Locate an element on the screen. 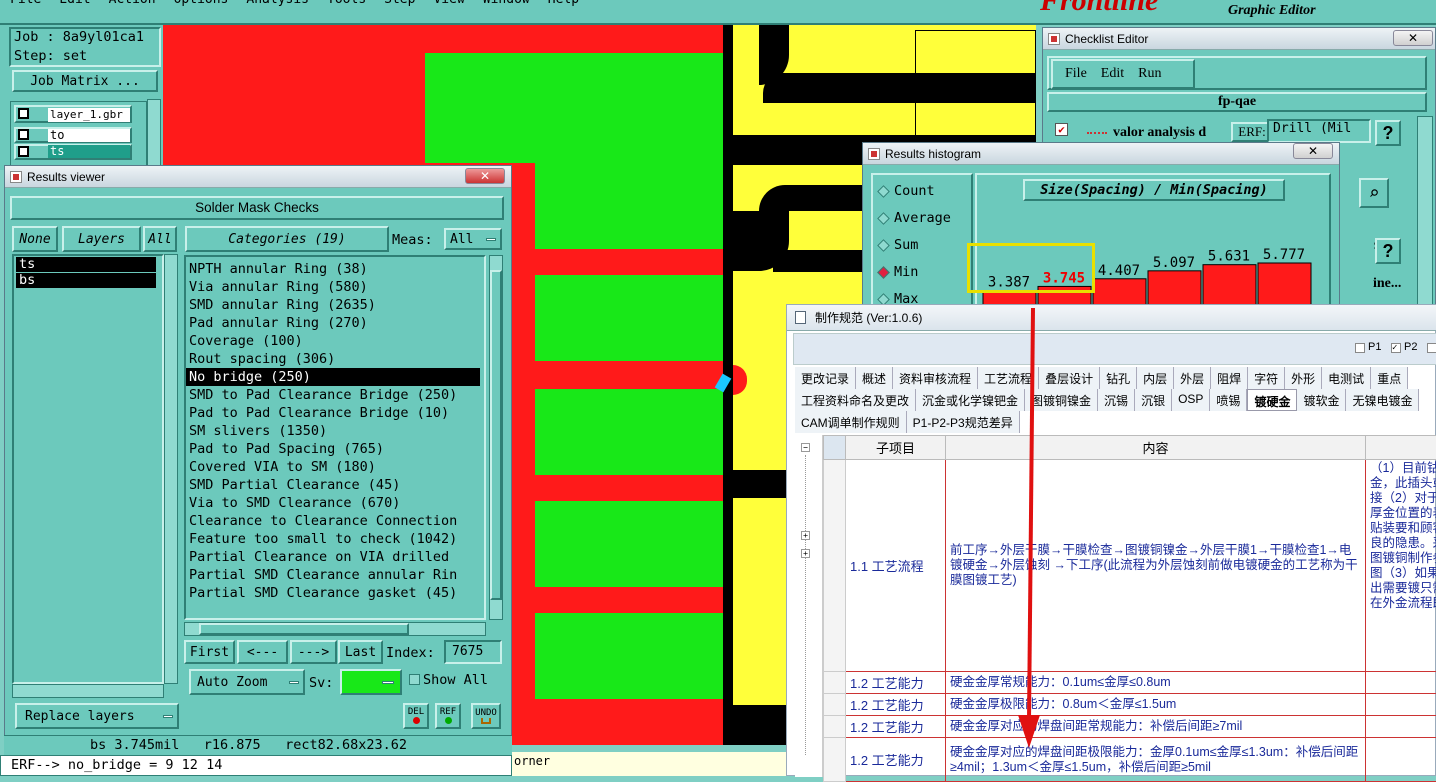 This screenshot has width=1436, height=782. replace-layers-dropdown: Replace layers is located at coordinates (97, 716).